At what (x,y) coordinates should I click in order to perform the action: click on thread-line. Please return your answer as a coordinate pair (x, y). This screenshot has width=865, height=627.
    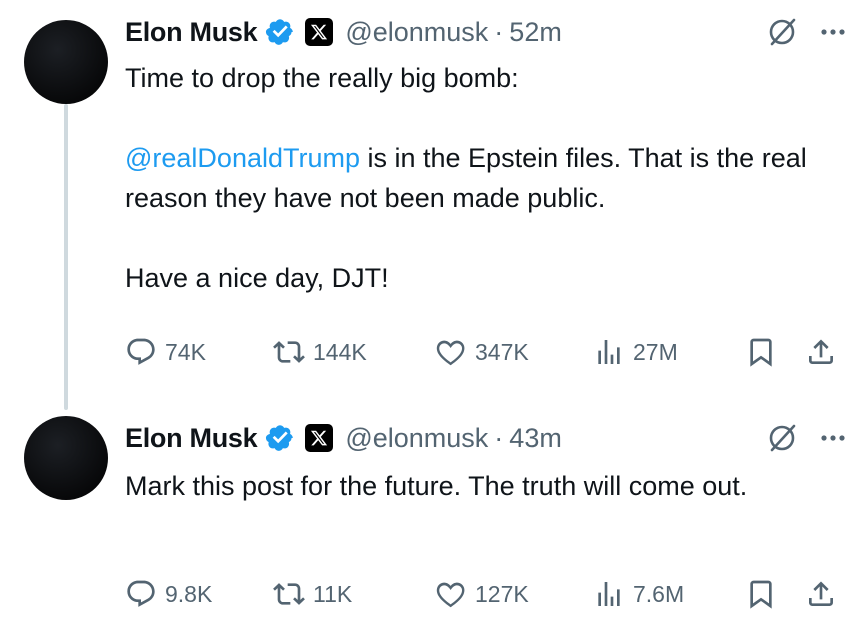
    Looking at the image, I should click on (66, 257).